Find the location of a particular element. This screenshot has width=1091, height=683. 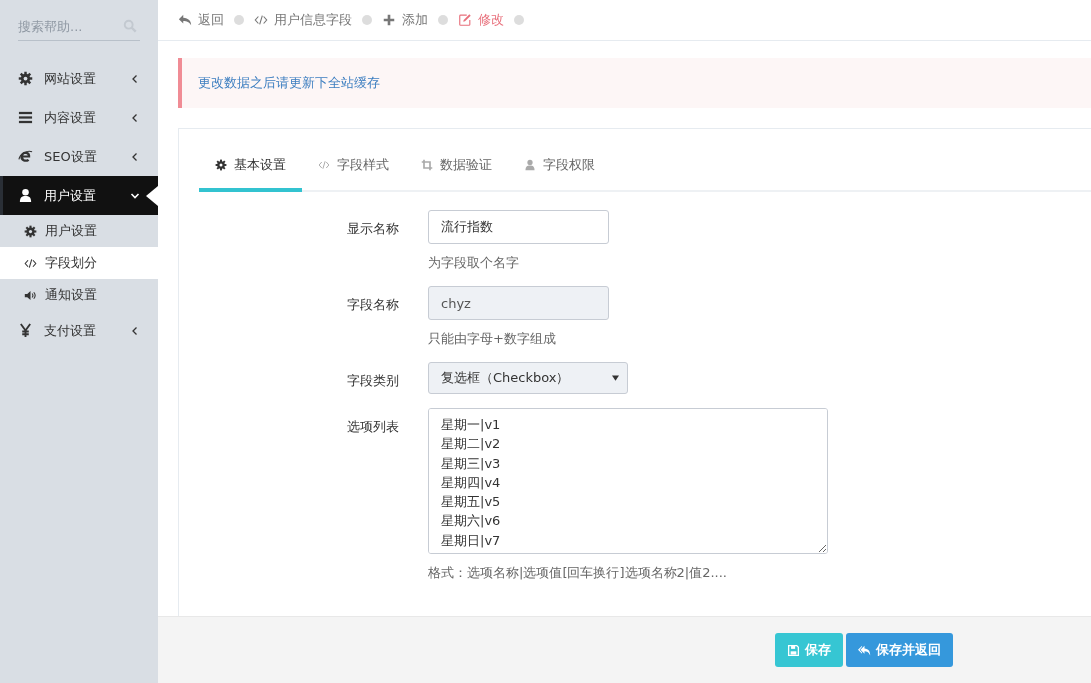

tab: 字段样式 is located at coordinates (353, 170).